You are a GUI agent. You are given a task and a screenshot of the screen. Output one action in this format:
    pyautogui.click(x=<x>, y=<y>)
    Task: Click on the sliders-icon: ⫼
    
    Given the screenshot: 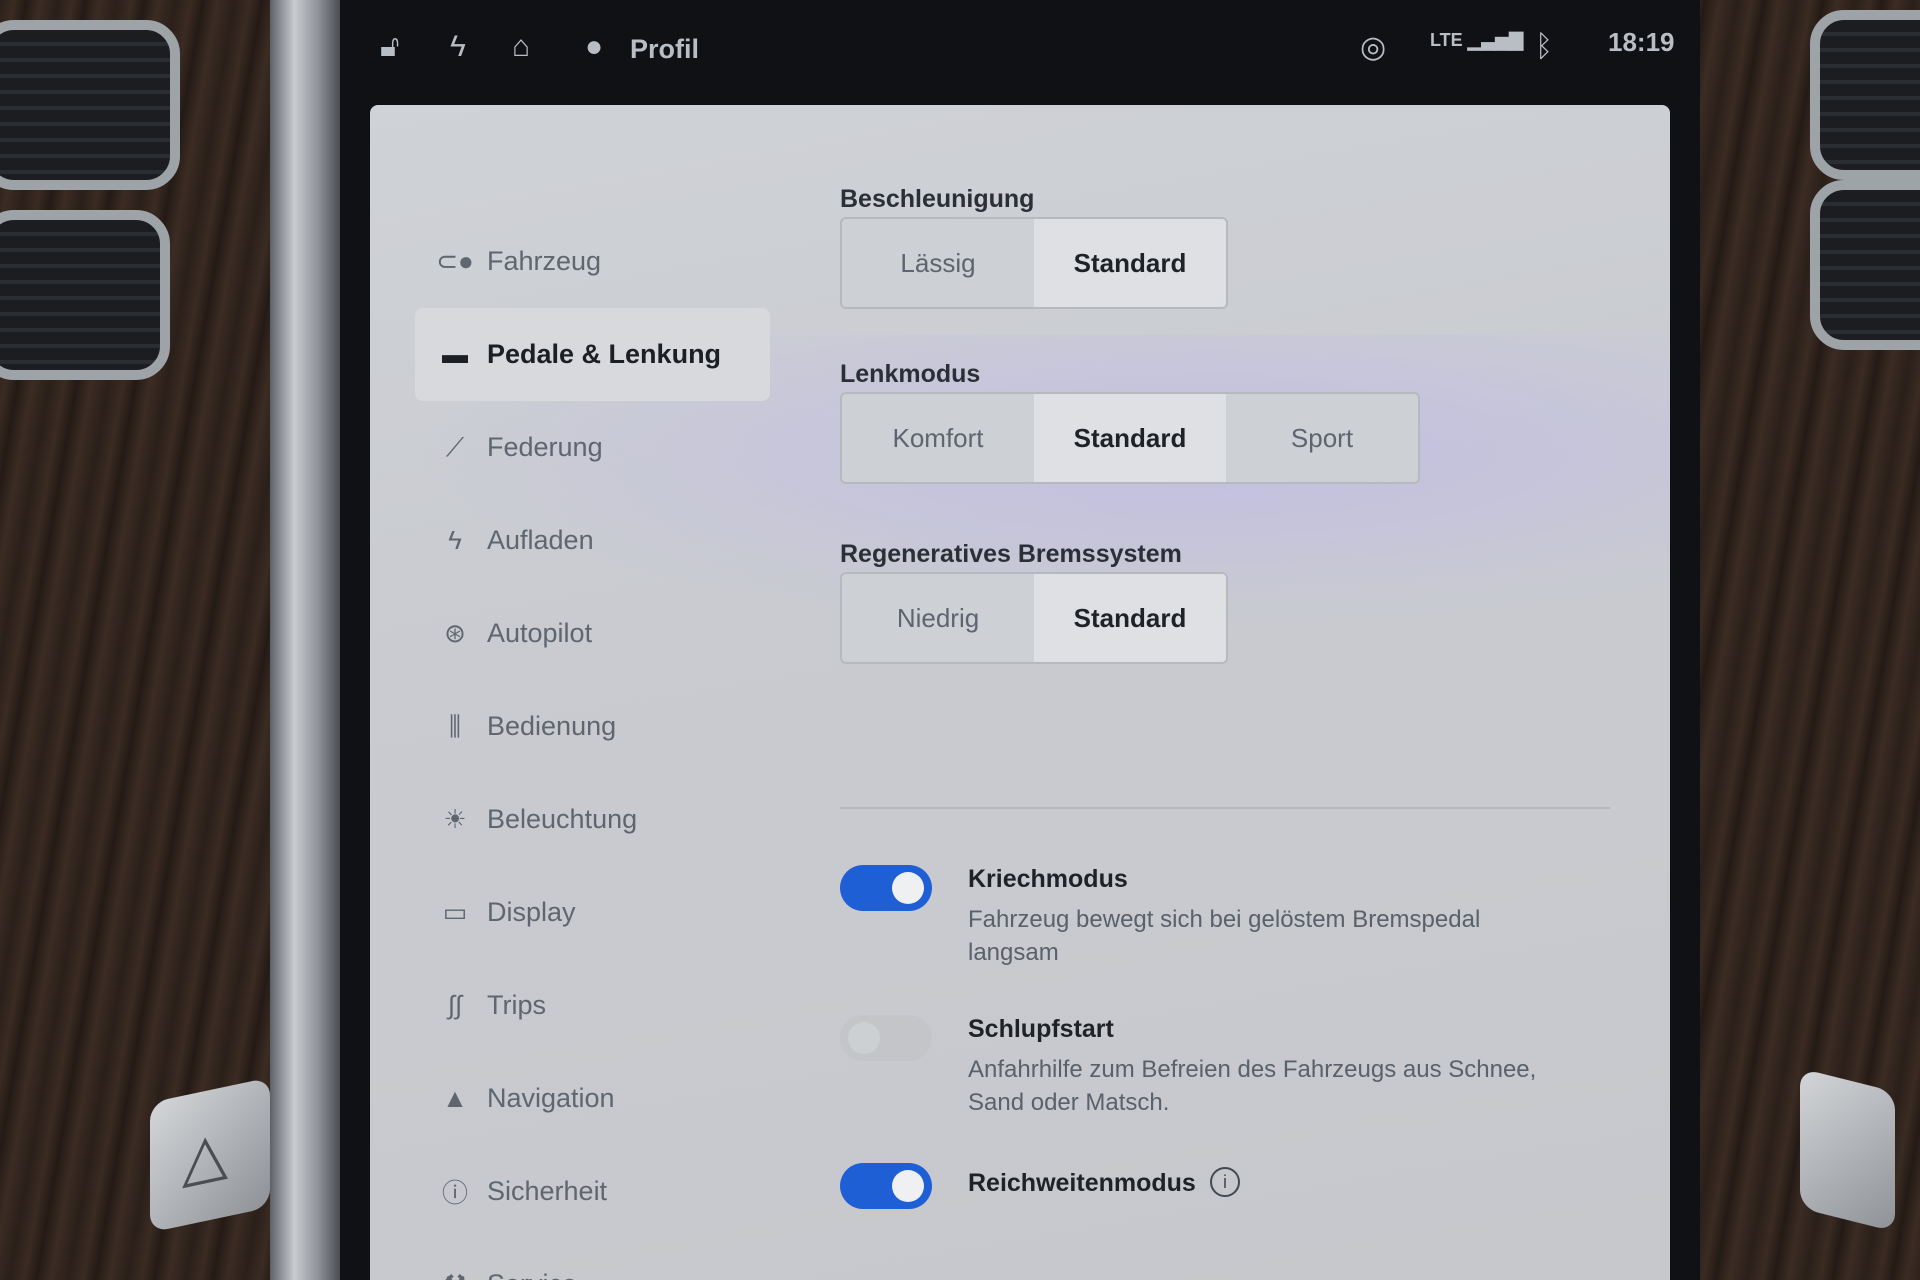 What is the action you would take?
    pyautogui.click(x=455, y=725)
    